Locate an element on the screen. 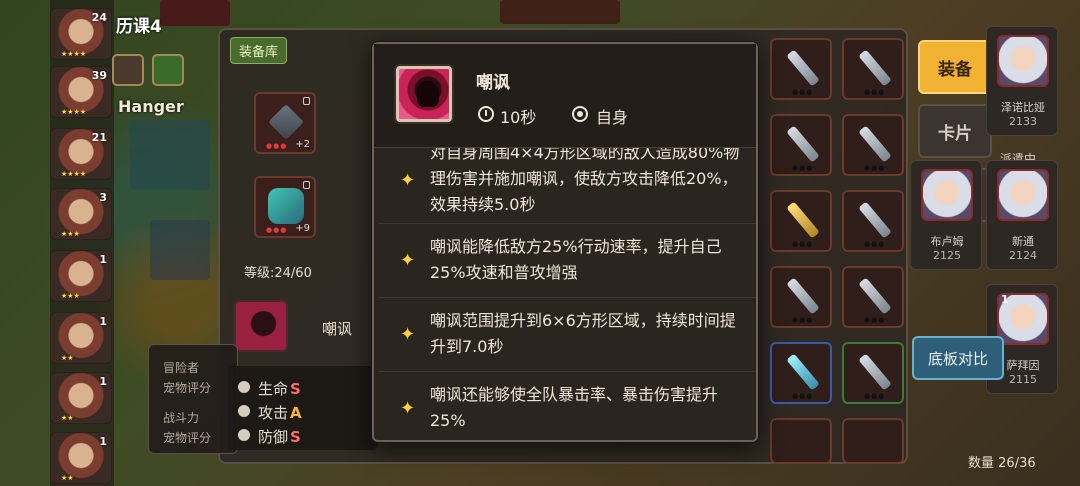 The width and height of the screenshot is (1080, 486). popup-header: 嘲讽 10秒 自身 is located at coordinates (565, 96).